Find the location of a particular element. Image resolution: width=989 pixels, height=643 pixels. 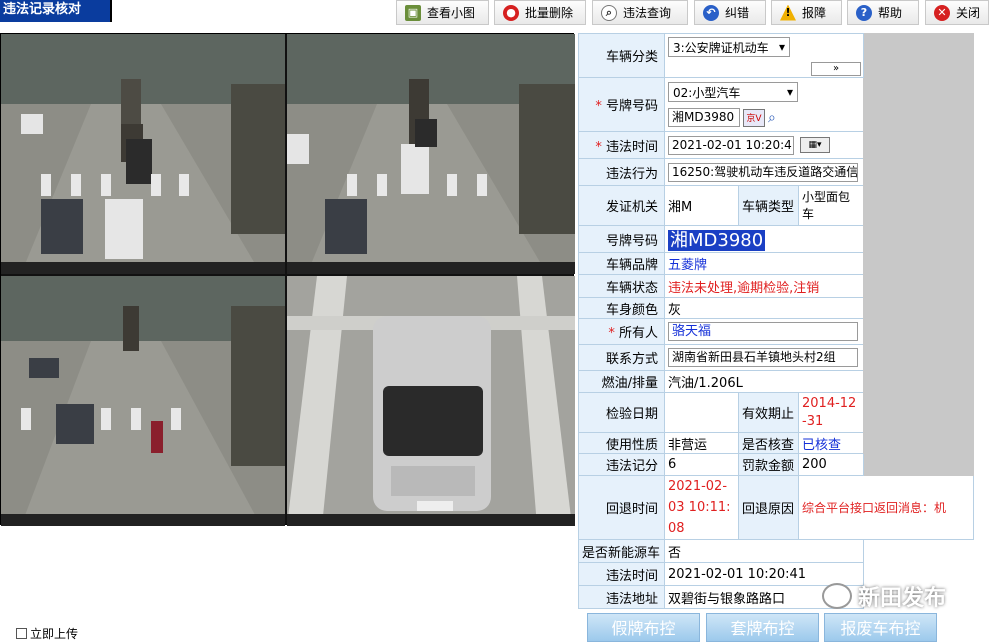

violation-time-label: 违法时间 is located at coordinates (631, 147).